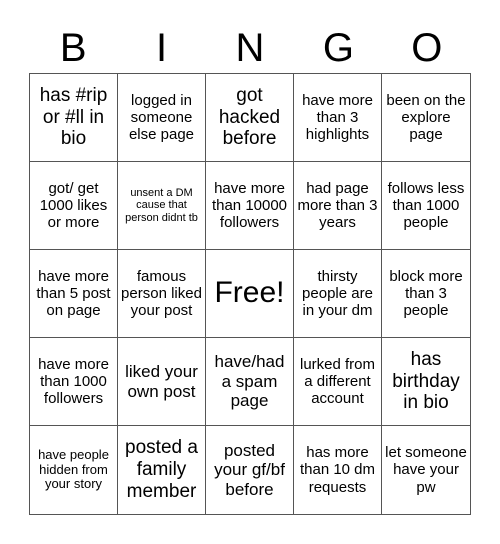 The width and height of the screenshot is (500, 544). Describe the element at coordinates (250, 382) in the screenshot. I see `bingo-cell-r4-c3: have/had a spam page` at that location.